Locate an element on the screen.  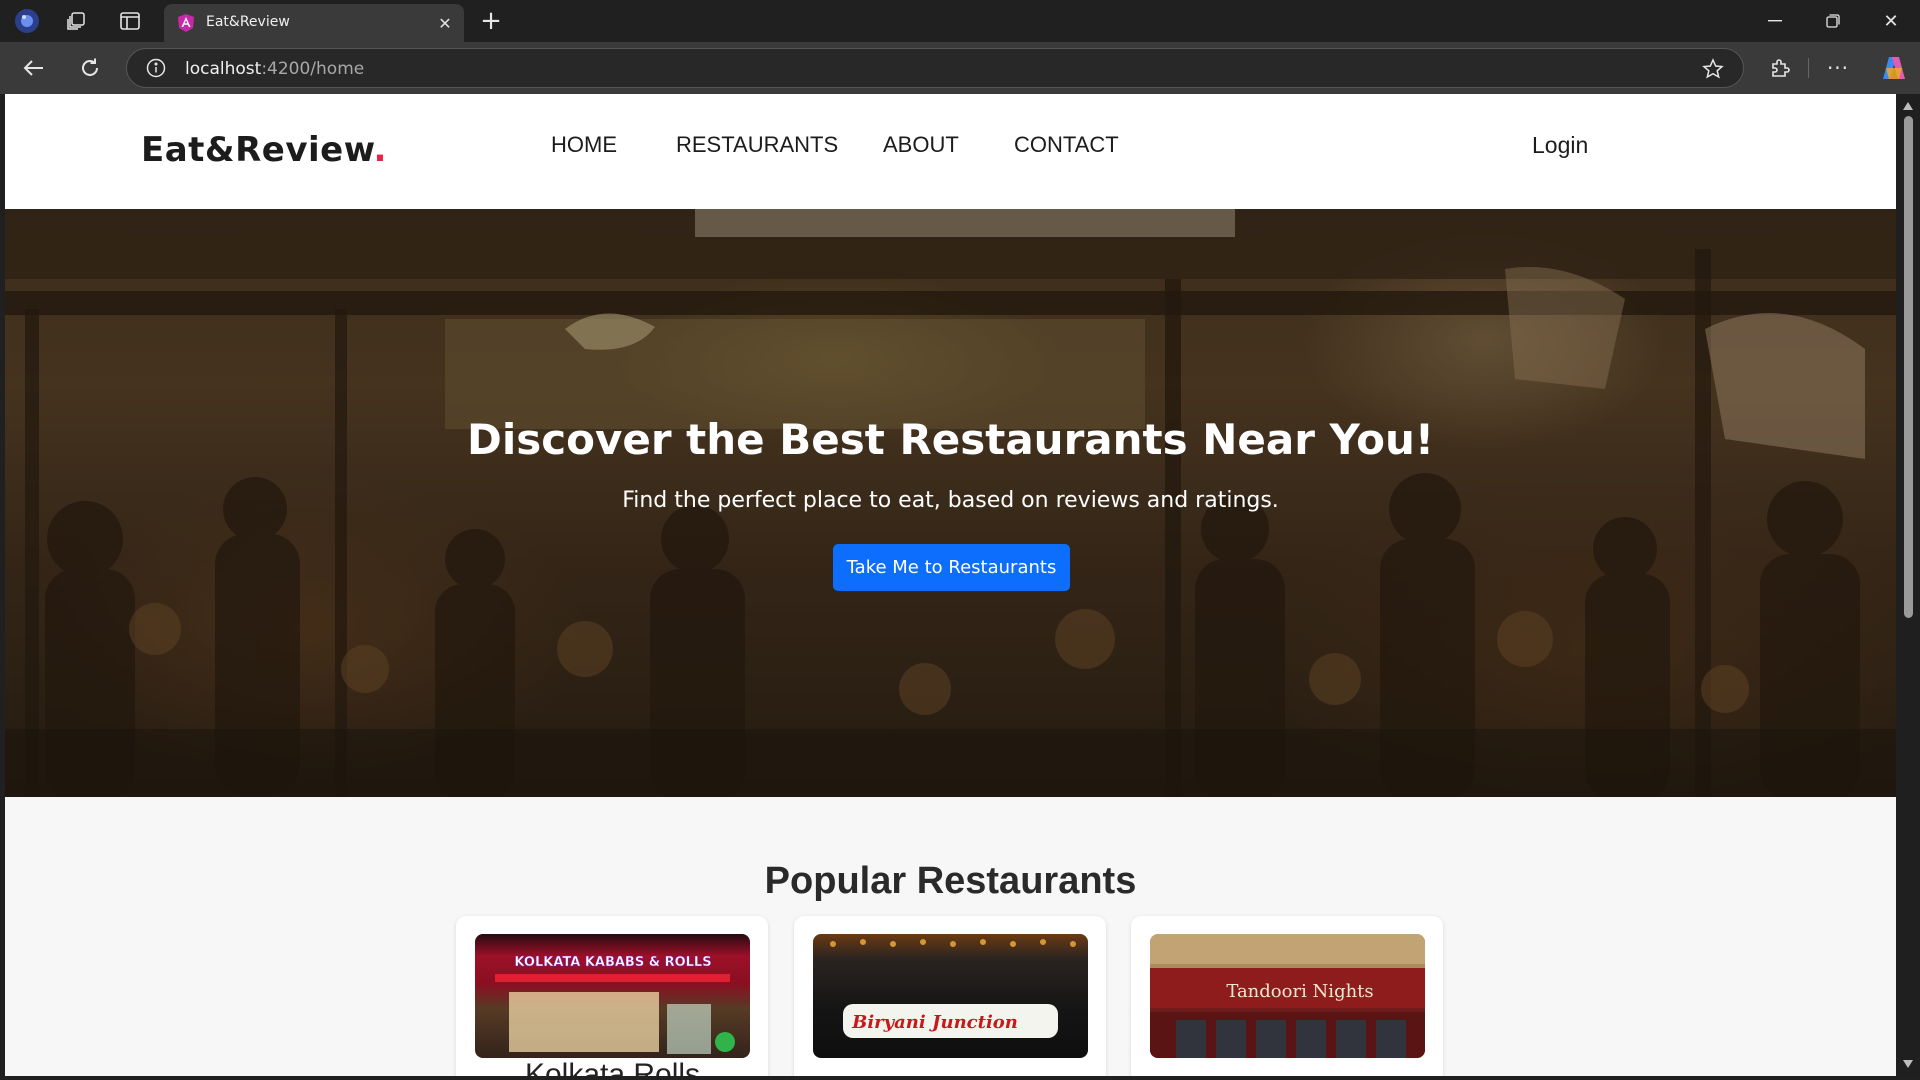
scroll-thumb is located at coordinates (1908, 367).